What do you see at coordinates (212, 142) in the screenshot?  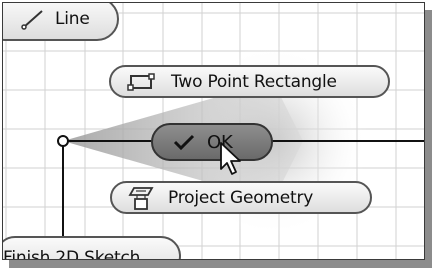 I see `ok-button: OK` at bounding box center [212, 142].